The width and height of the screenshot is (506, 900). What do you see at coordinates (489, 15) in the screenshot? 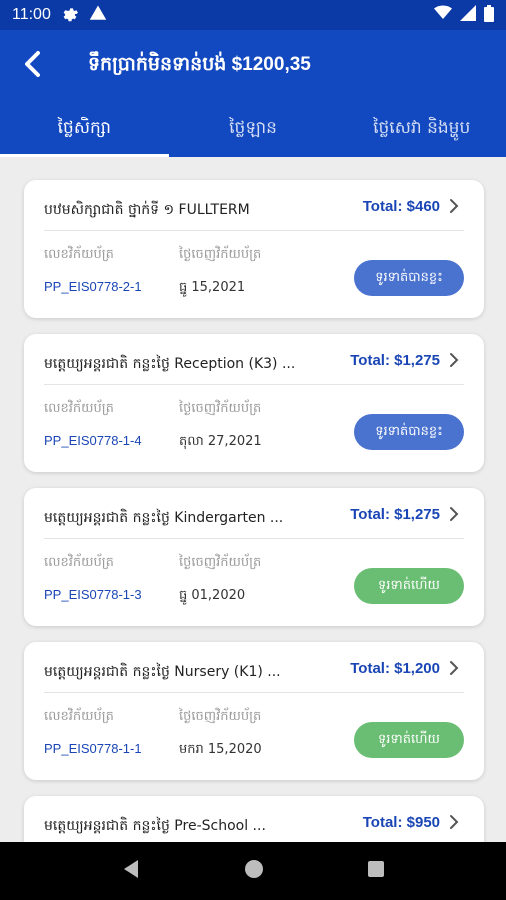
I see `battery-icon` at bounding box center [489, 15].